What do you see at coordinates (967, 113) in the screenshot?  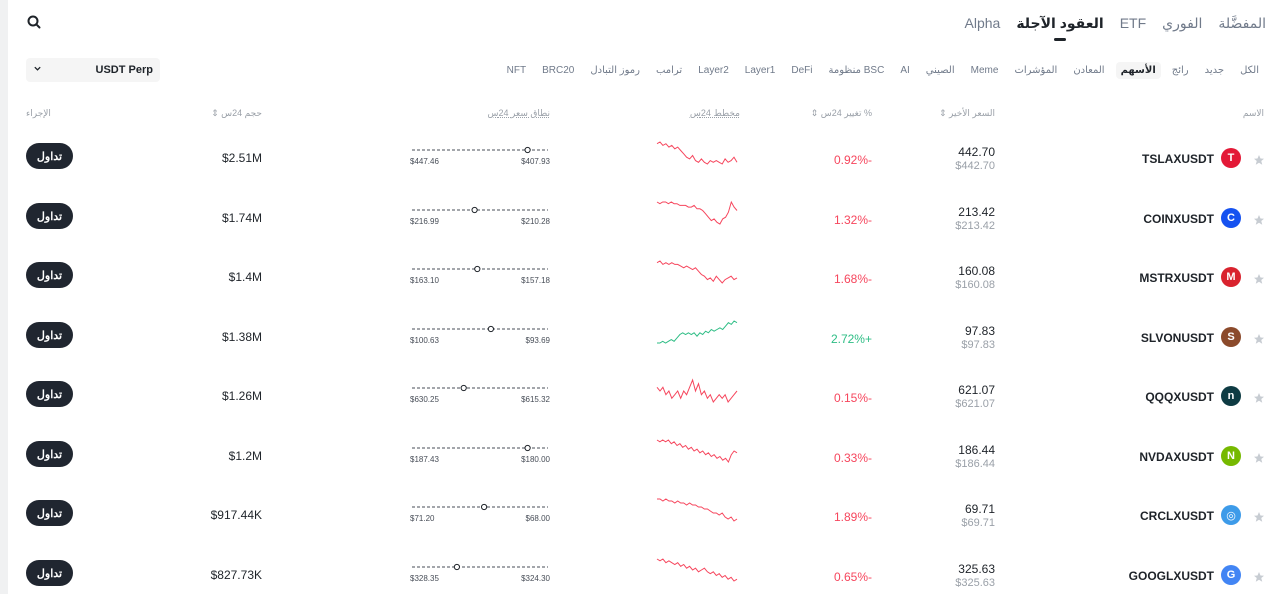 I see `header-last-price: ⇕ السعر الأخير` at bounding box center [967, 113].